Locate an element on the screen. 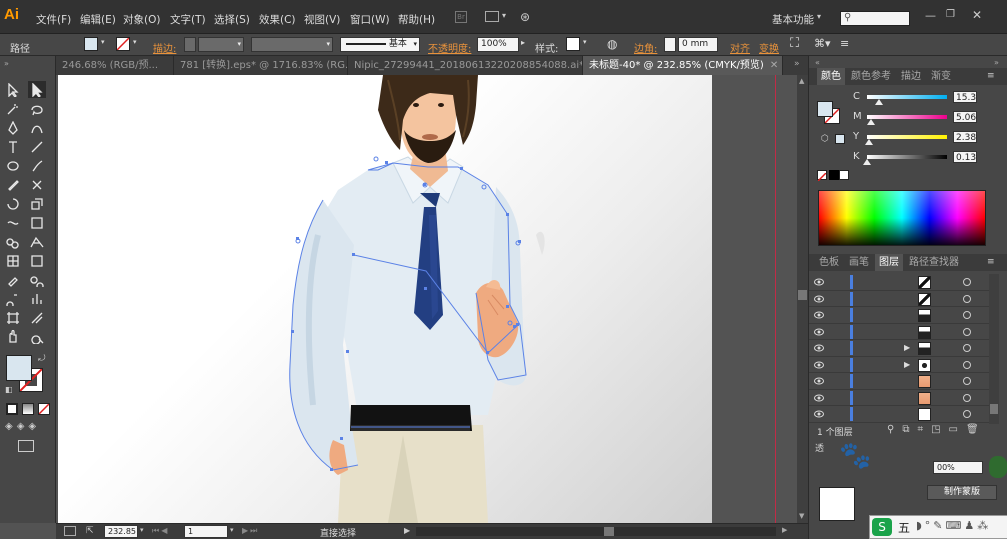 Image resolution: width=1007 pixels, height=539 pixels. menu-file: 文件(F) is located at coordinates (53, 19).